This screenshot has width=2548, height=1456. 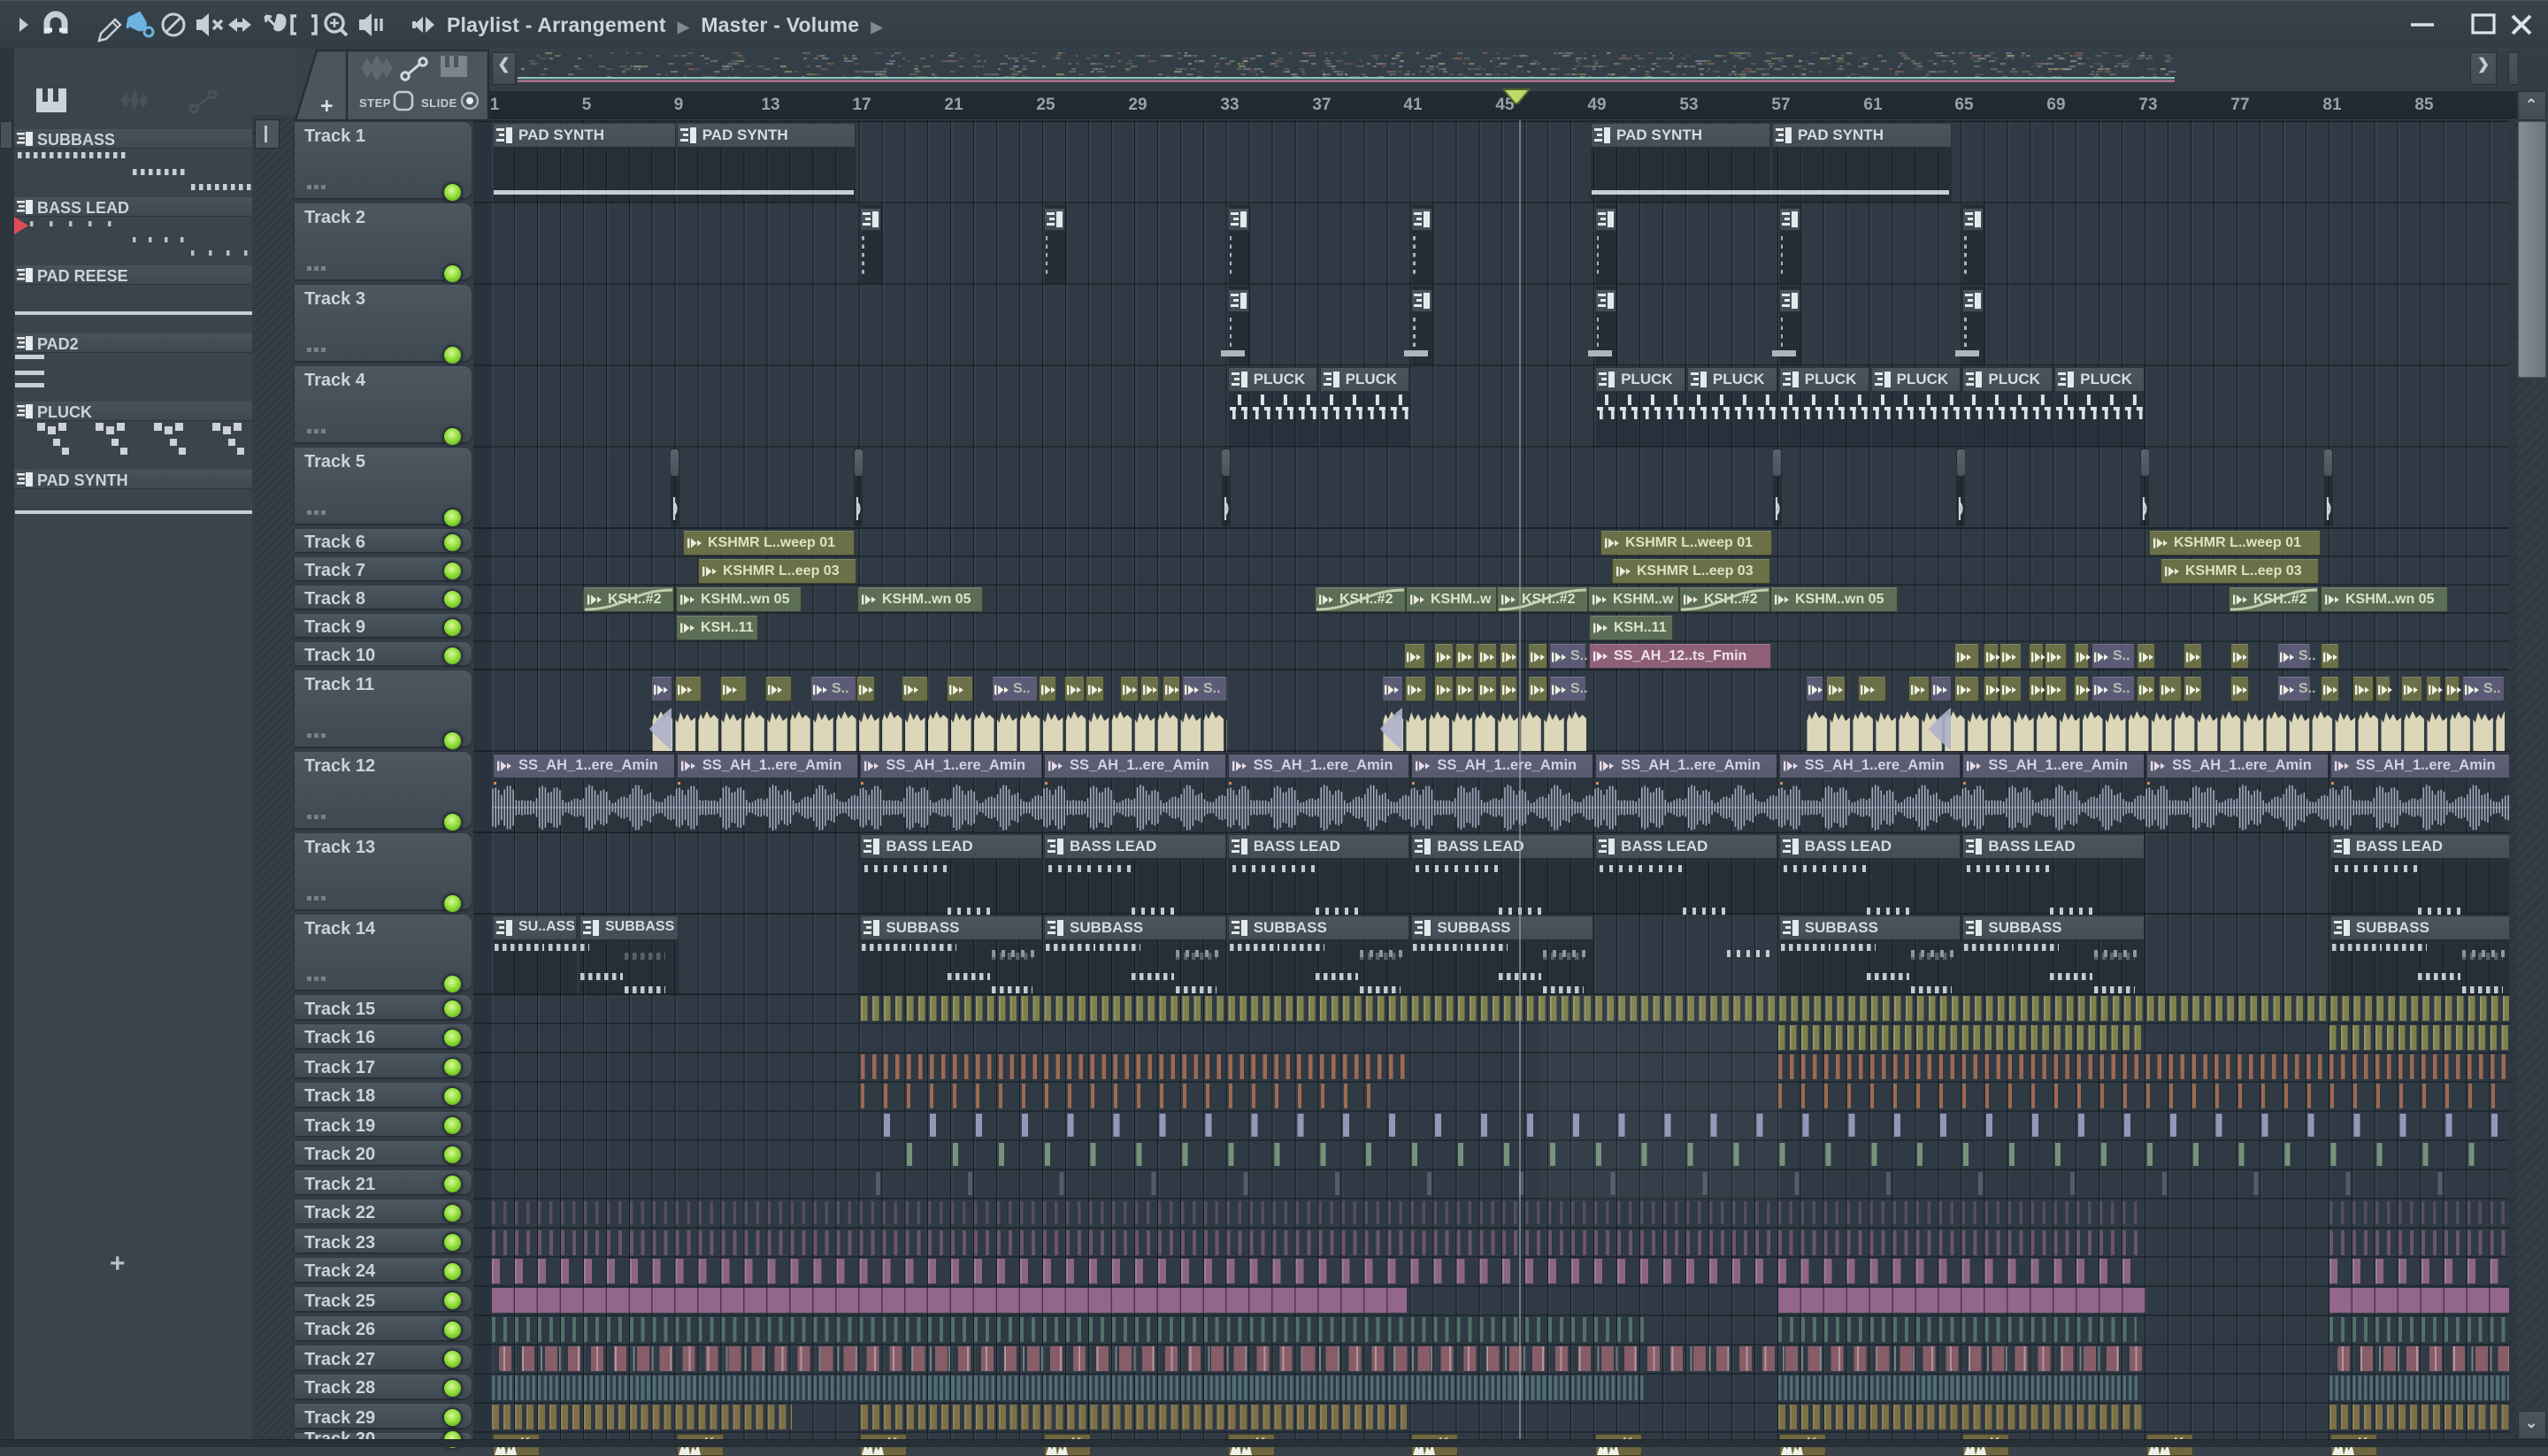 I want to click on svg-text: STEP, so click(x=375, y=103).